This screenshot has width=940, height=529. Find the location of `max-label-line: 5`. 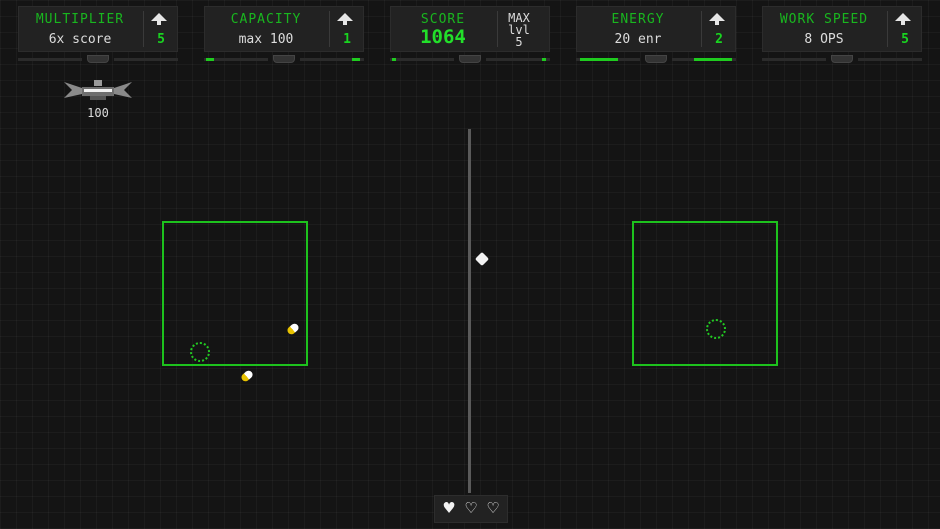

max-label-line: 5 is located at coordinates (519, 42).